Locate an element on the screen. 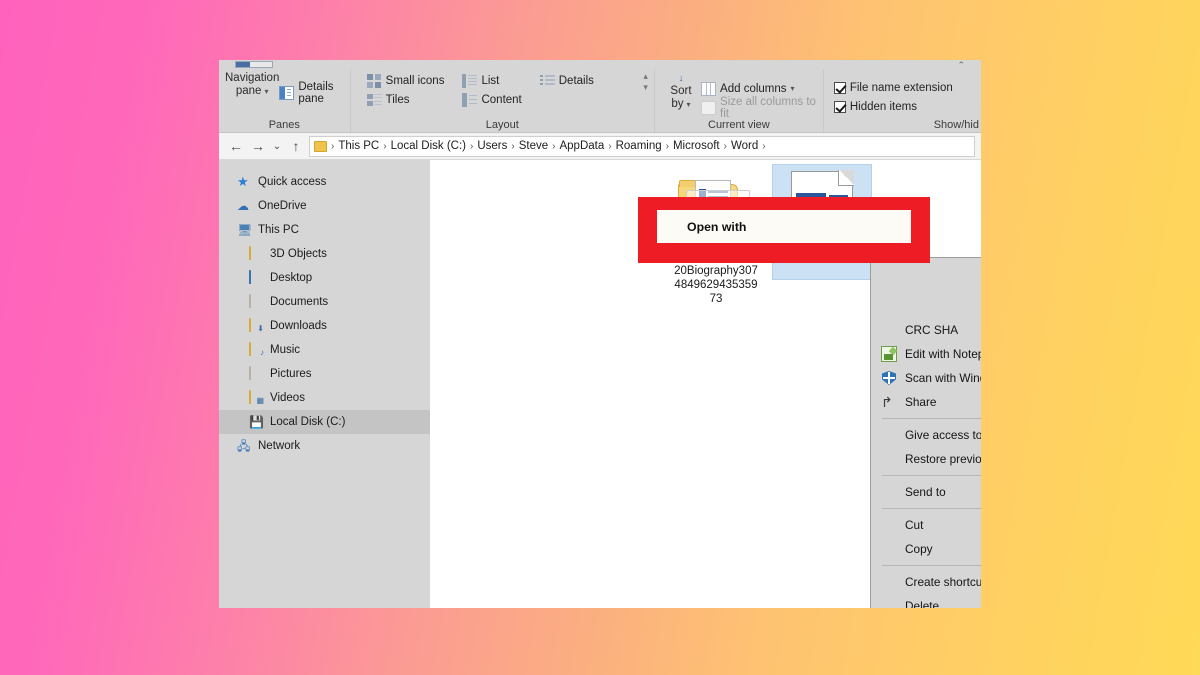 Image resolution: width=1200 pixels, height=675 pixels. details-pane-button: Details pane is located at coordinates (311, 92).